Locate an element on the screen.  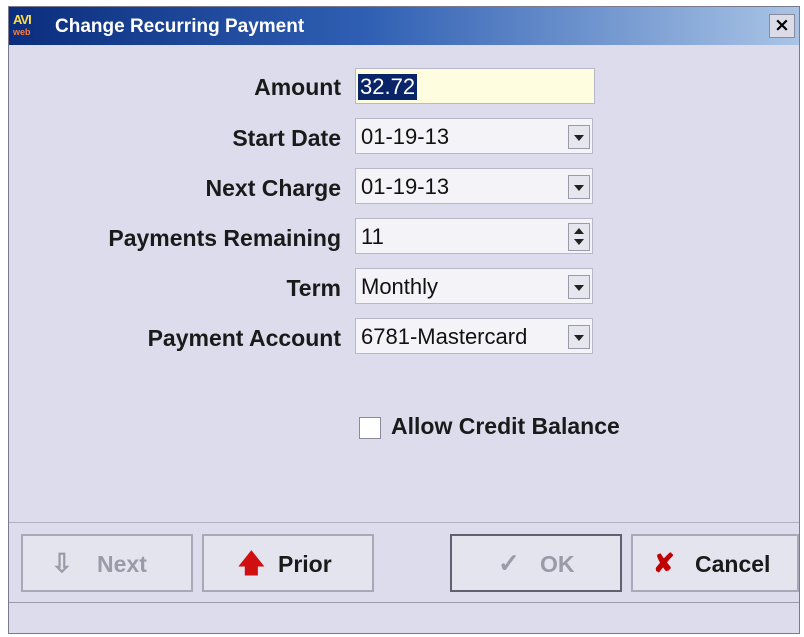
close-icon: × is located at coordinates (782, 25).